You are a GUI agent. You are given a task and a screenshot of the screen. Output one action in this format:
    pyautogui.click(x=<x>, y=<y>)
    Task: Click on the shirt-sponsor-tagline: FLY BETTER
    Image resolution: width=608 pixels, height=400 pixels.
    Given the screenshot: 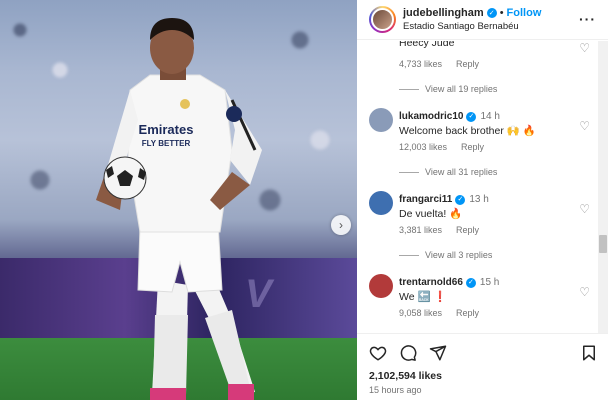 What is the action you would take?
    pyautogui.click(x=166, y=143)
    